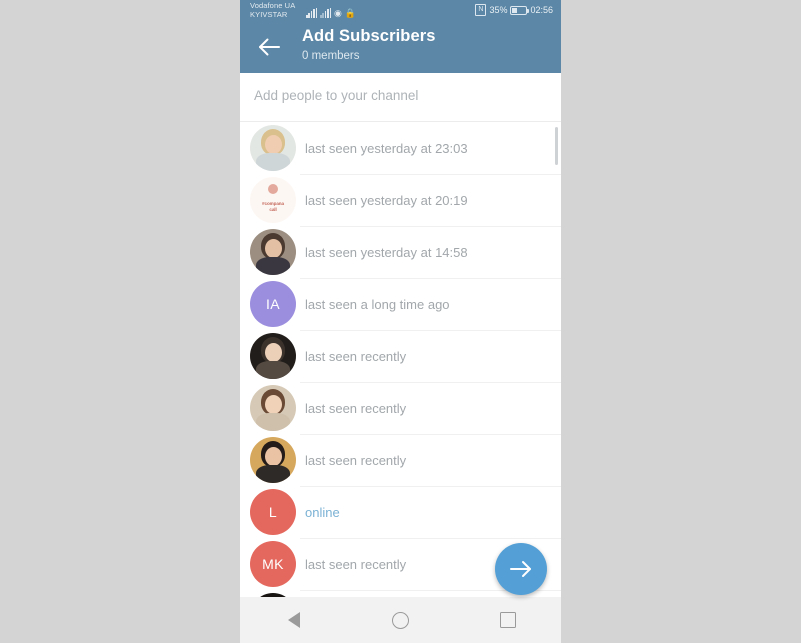 The width and height of the screenshot is (801, 643). I want to click on member-count-label: 0 members, so click(331, 56).